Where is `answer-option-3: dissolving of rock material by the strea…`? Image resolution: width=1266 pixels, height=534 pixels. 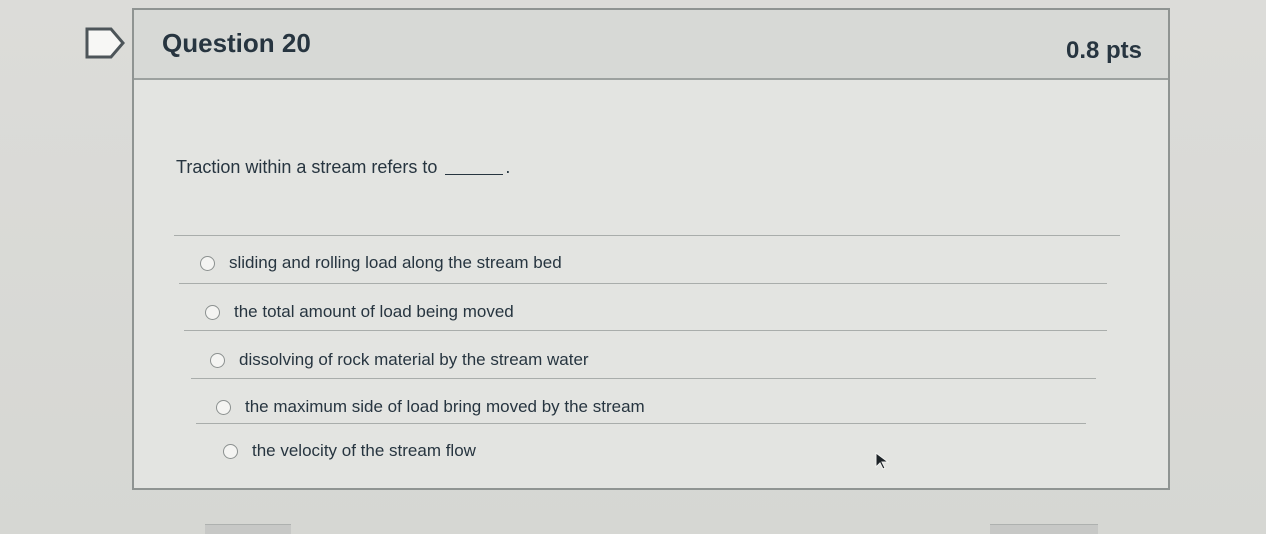 answer-option-3: dissolving of rock material by the strea… is located at coordinates (399, 360).